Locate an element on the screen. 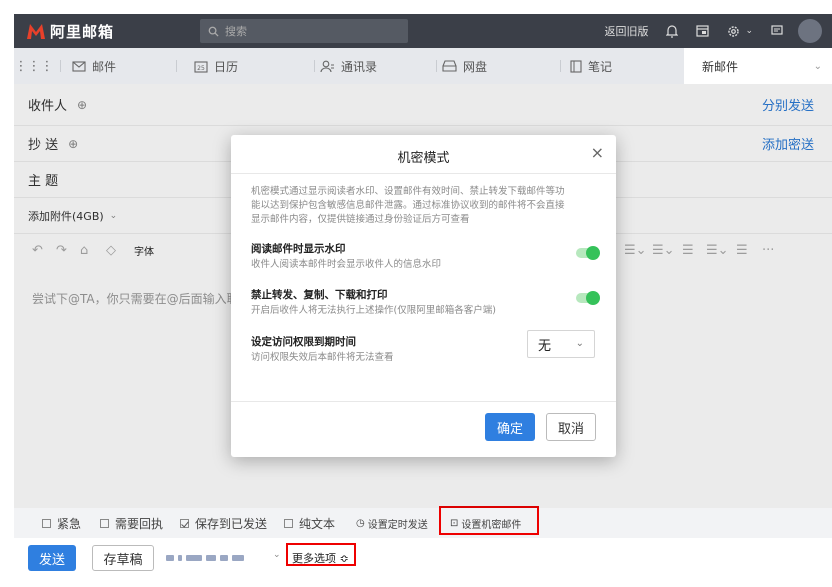 The width and height of the screenshot is (832, 587). expire-value: 无 is located at coordinates (545, 346).